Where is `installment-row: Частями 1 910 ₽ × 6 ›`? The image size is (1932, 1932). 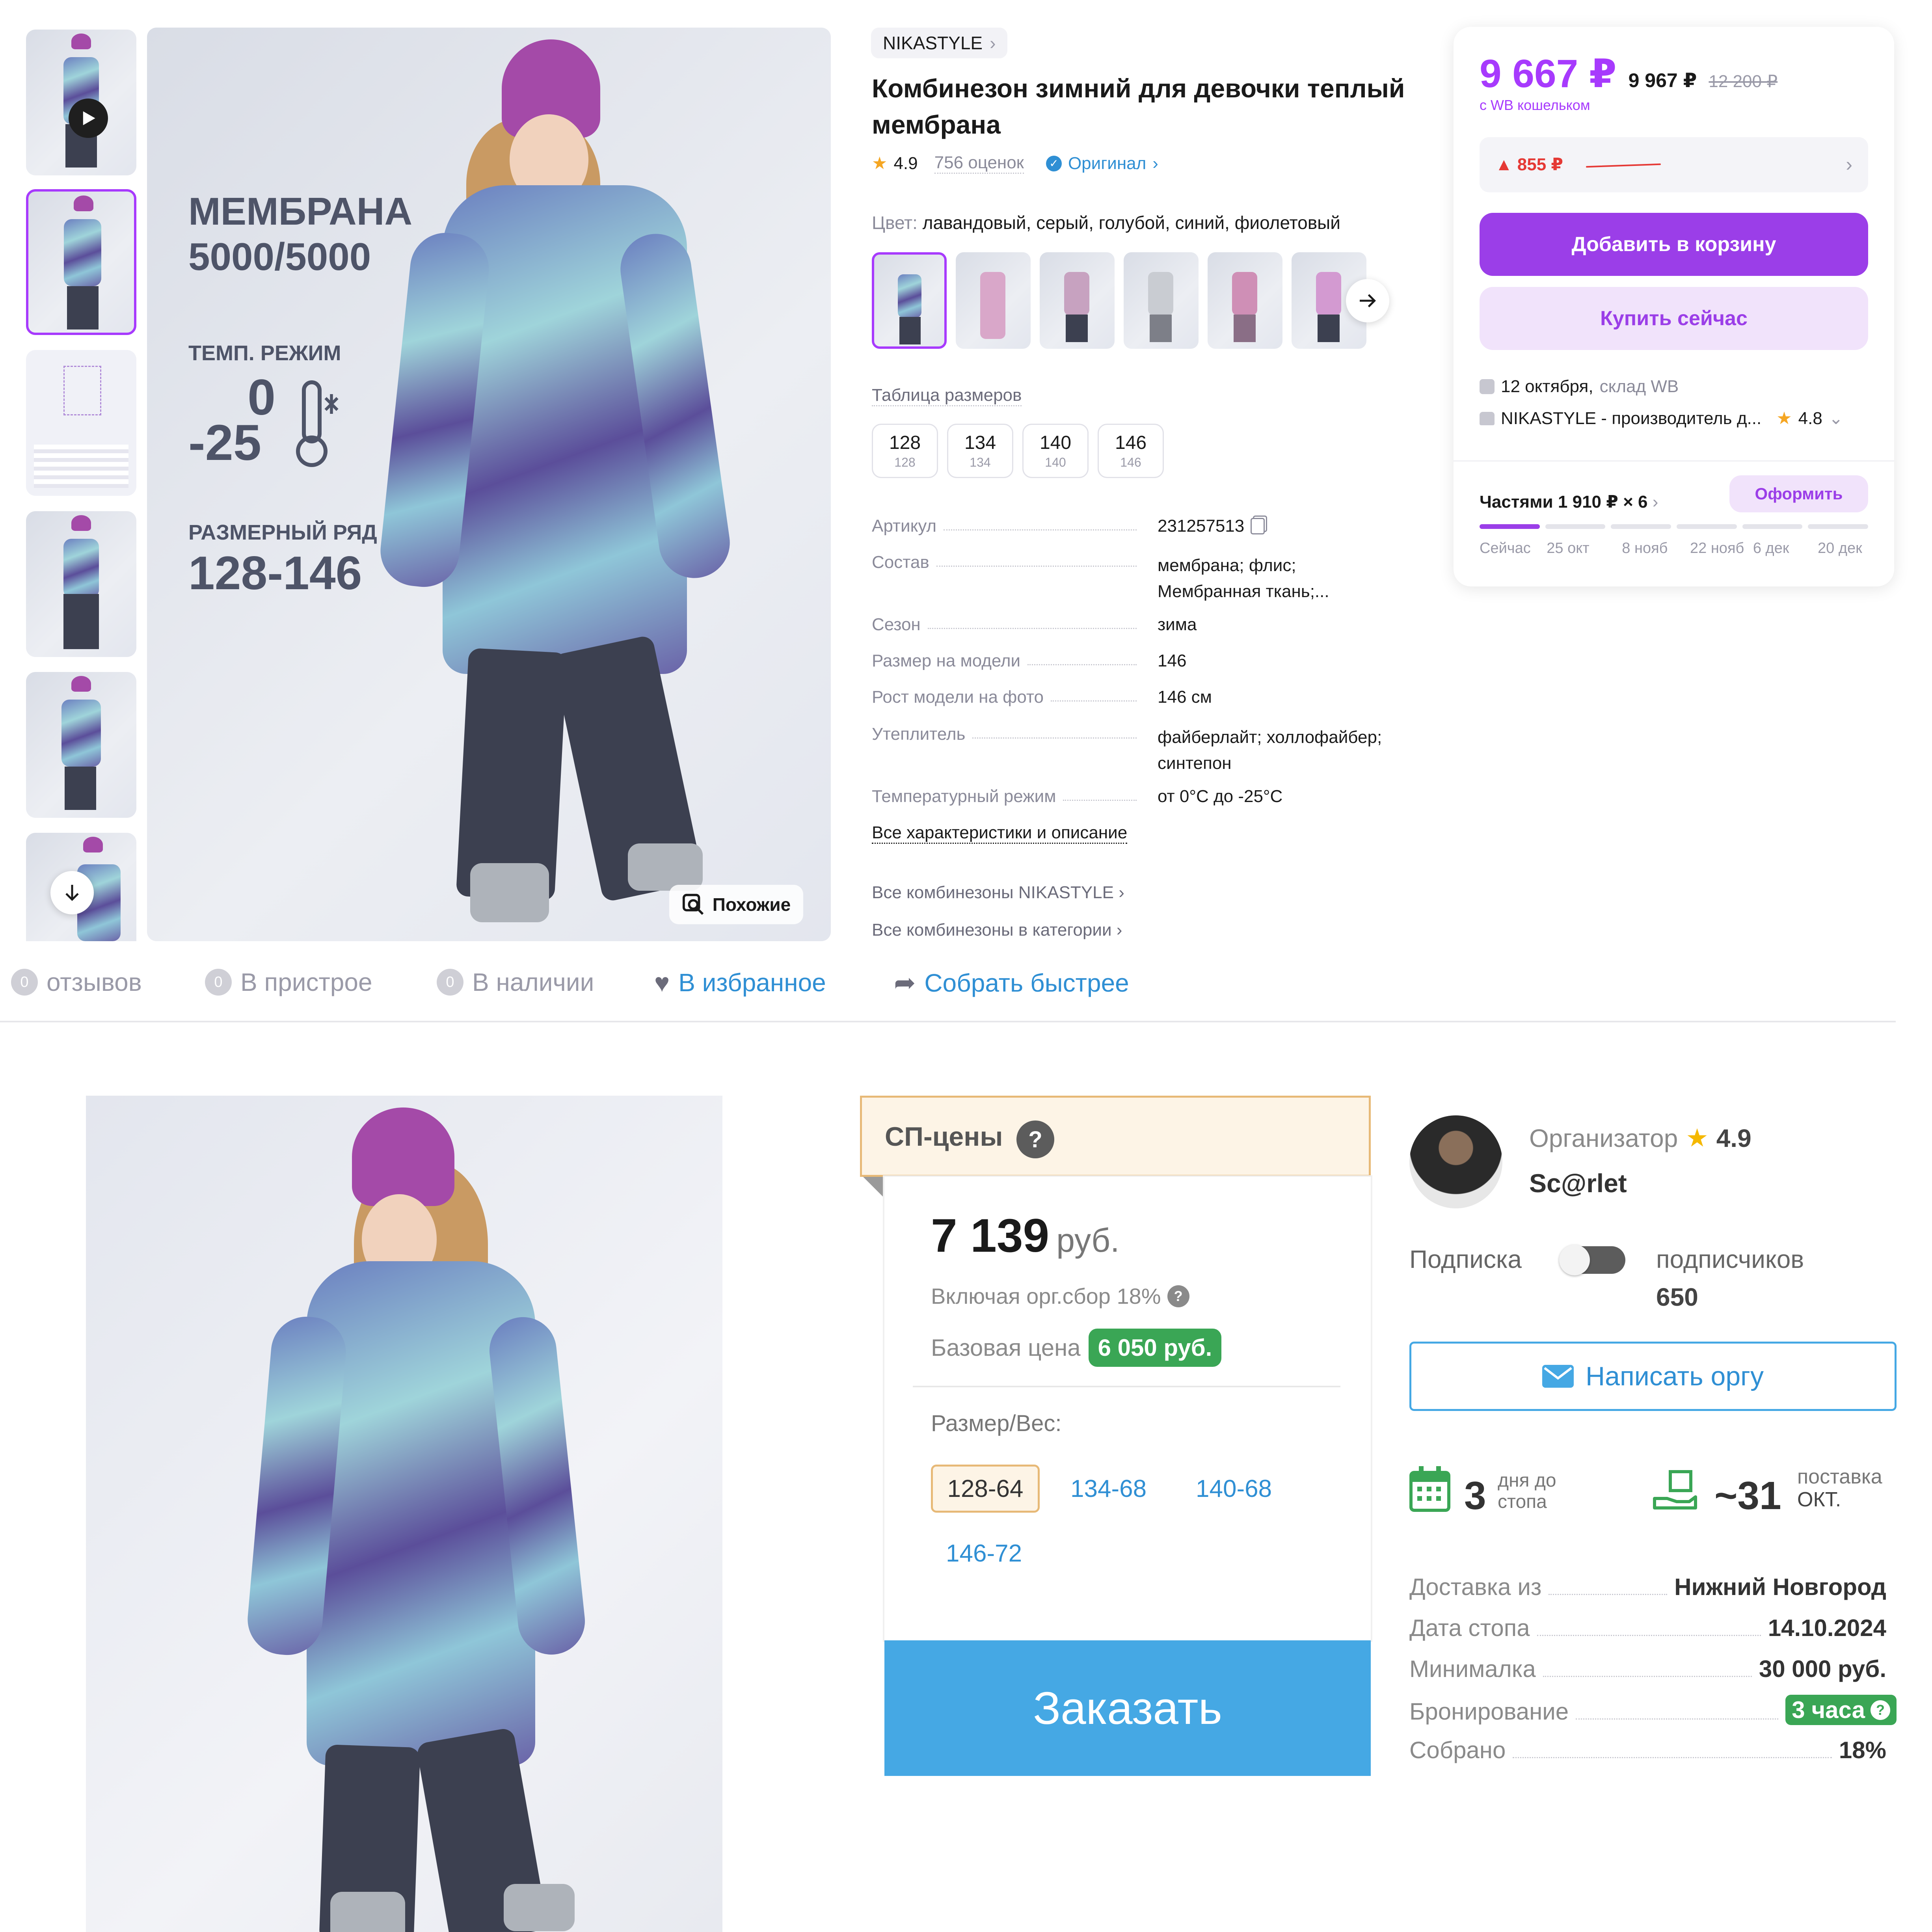
installment-row: Частями 1 910 ₽ × 6 › is located at coordinates (1569, 502).